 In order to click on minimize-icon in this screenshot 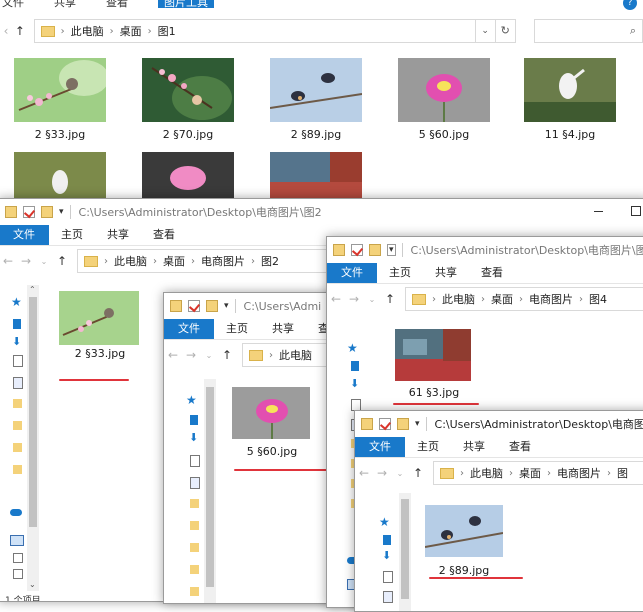, I will do `click(598, 211)`.